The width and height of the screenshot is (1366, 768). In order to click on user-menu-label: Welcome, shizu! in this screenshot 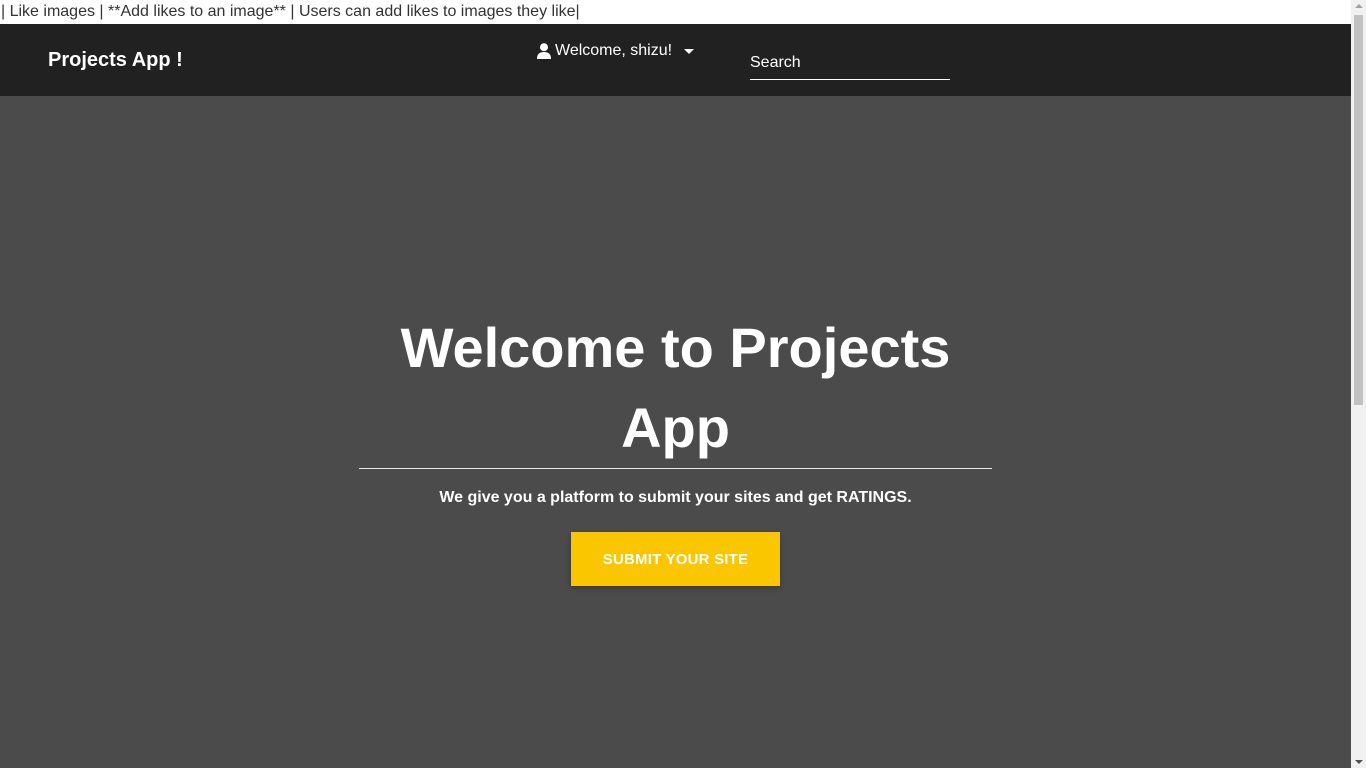, I will do `click(614, 50)`.